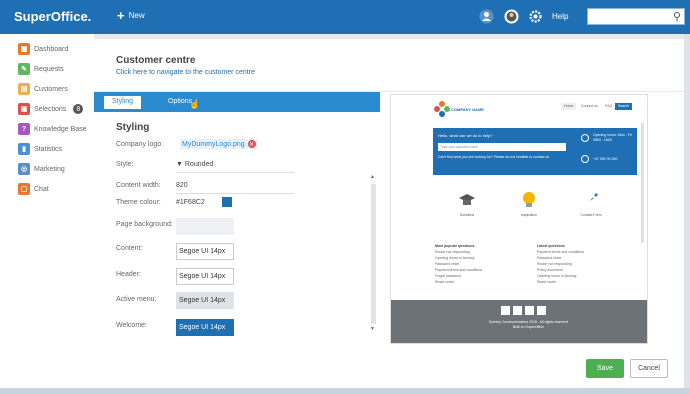  I want to click on sidebar-item-selections: ▣ Selections 8, so click(51, 109).